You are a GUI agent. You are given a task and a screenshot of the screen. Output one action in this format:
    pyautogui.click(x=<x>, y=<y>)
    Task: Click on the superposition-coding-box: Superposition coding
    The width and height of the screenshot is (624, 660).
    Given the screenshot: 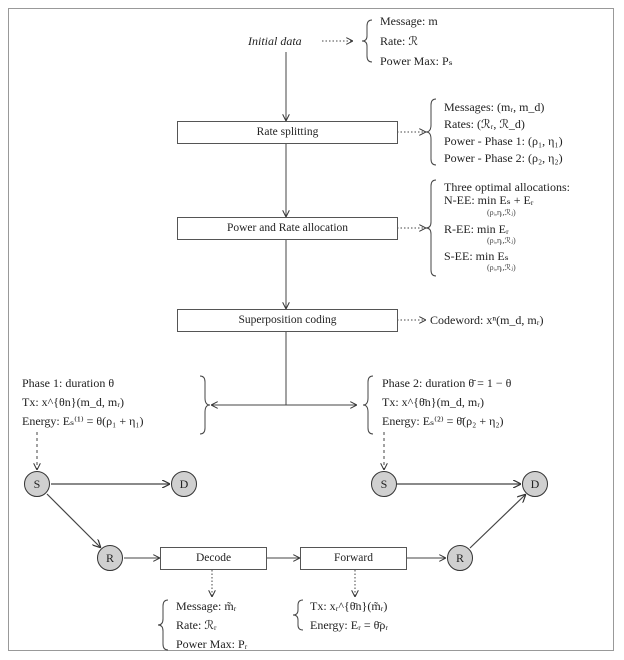 What is the action you would take?
    pyautogui.click(x=287, y=320)
    